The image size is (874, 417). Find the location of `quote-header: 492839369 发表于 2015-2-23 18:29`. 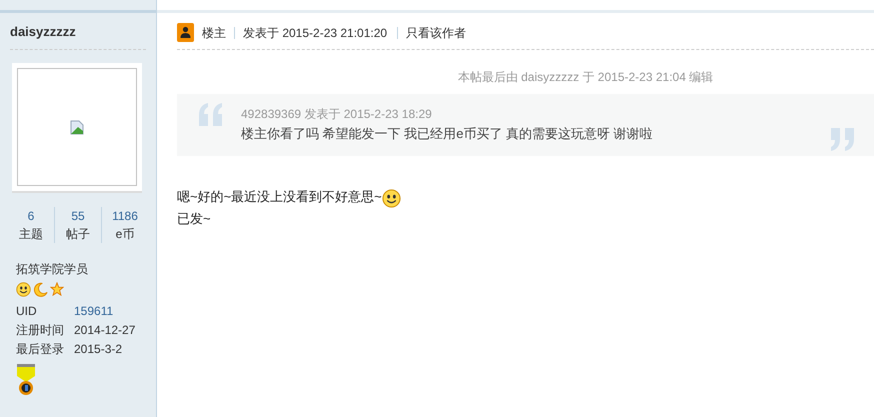

quote-header: 492839369 发表于 2015-2-23 18:29 is located at coordinates (337, 114).